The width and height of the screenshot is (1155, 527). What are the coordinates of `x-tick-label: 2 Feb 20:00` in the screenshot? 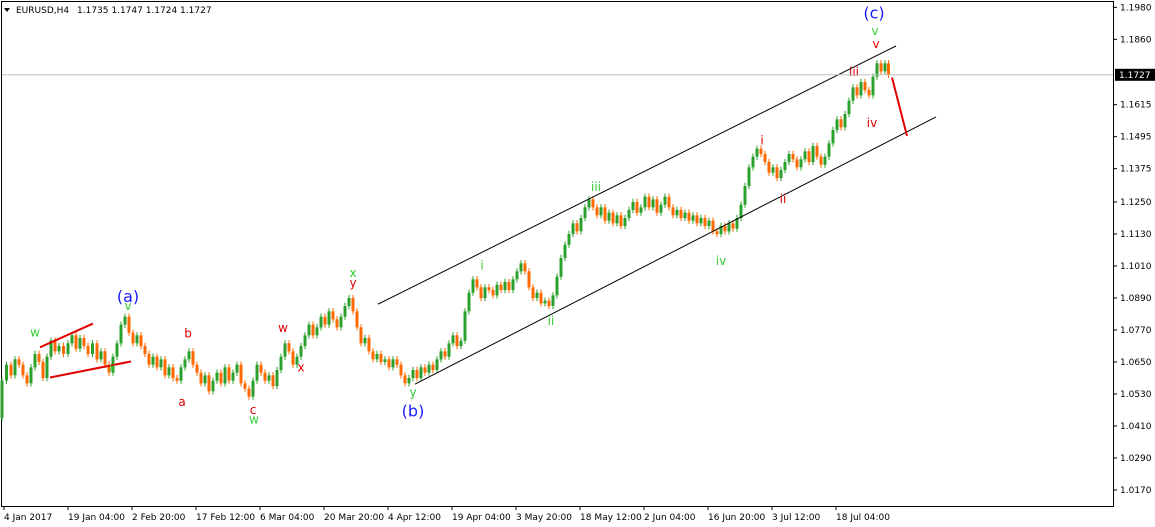 It's located at (159, 518).